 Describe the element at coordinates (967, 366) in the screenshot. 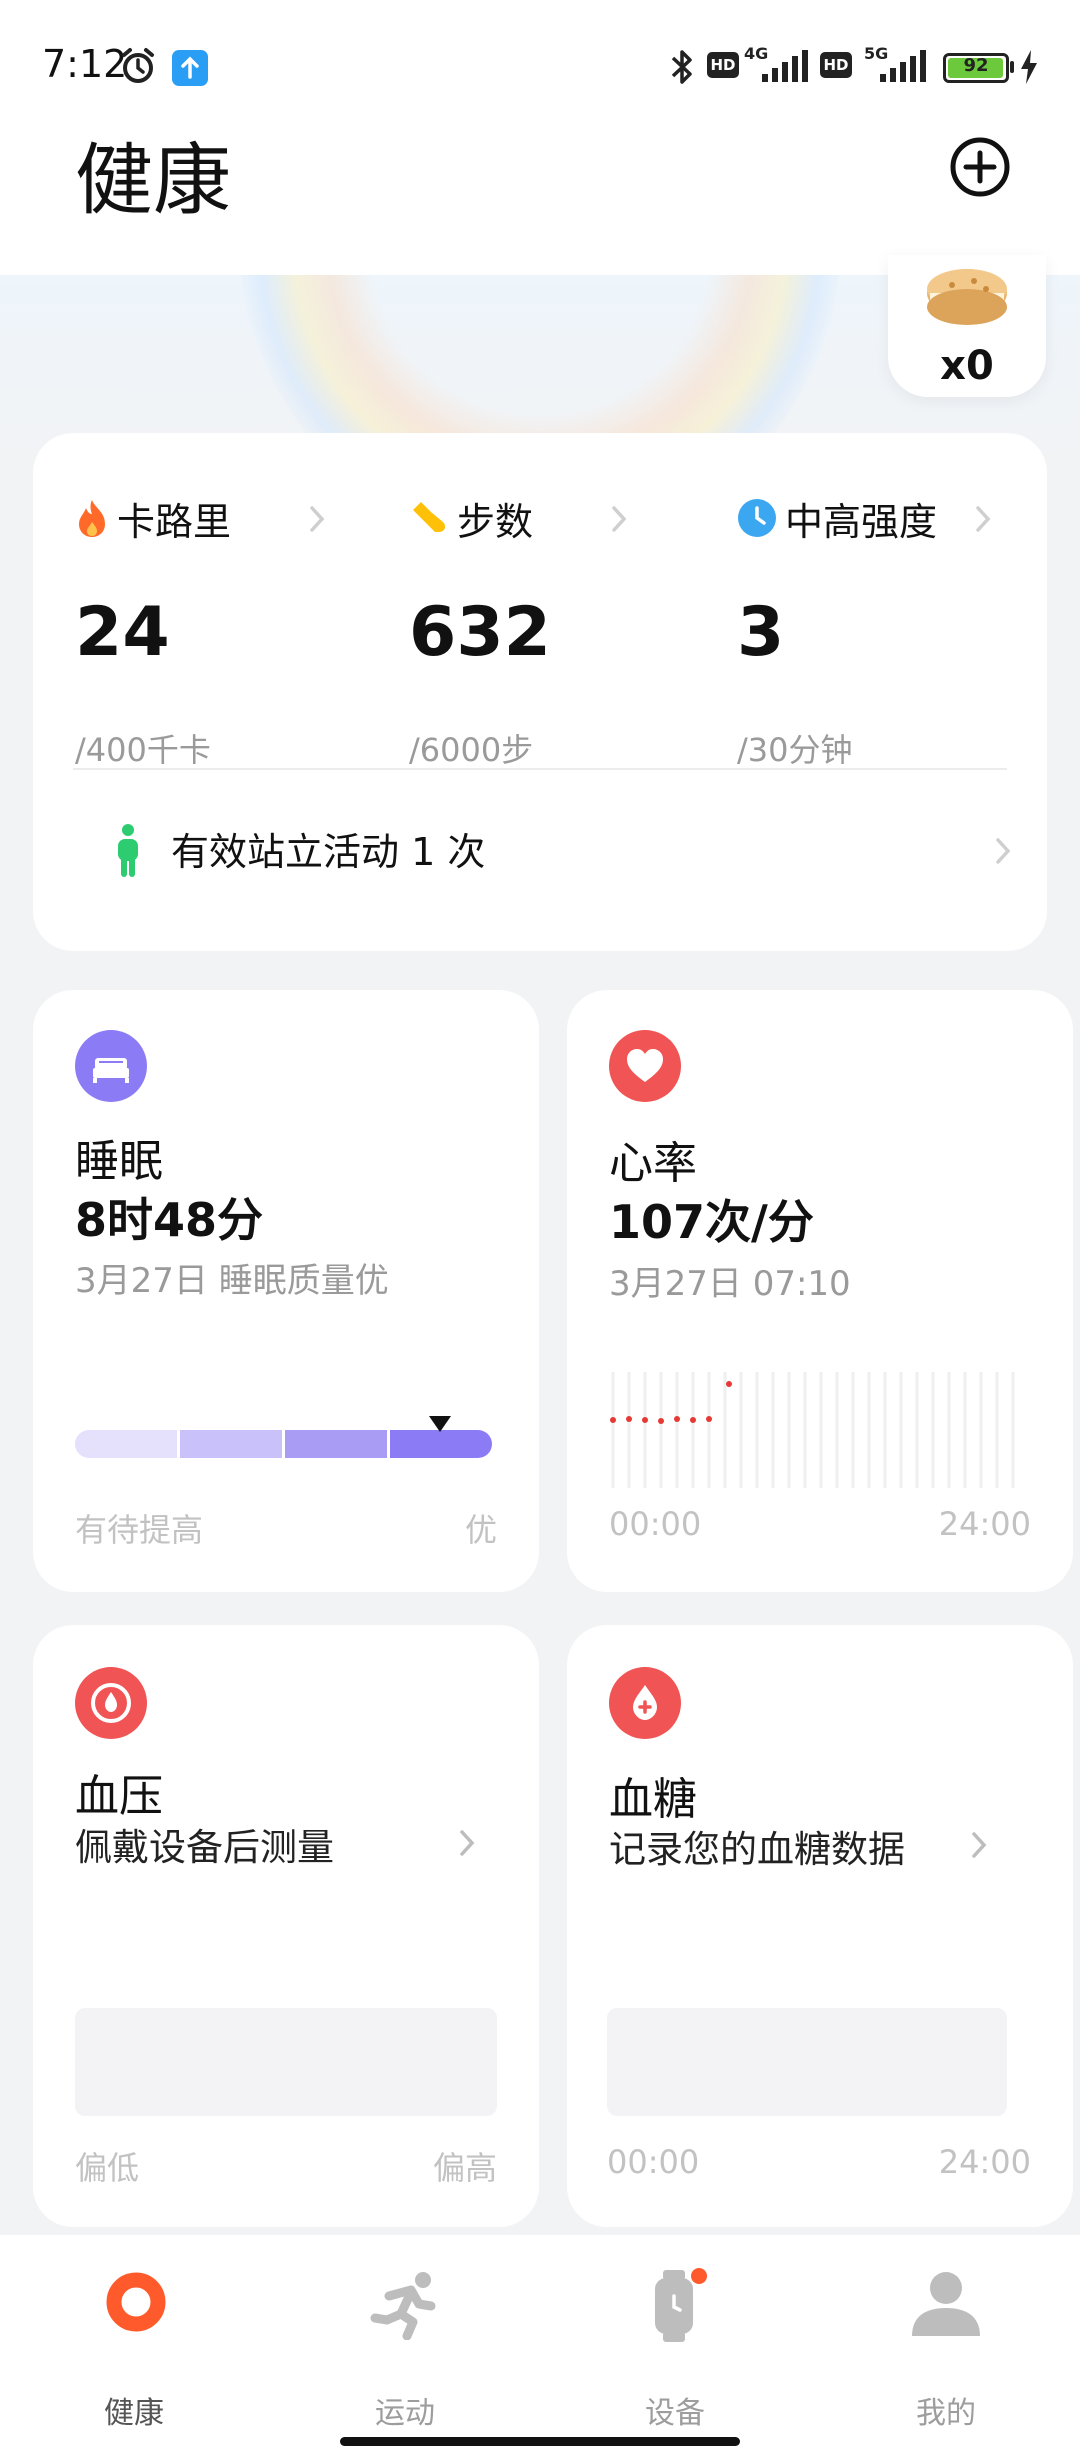

I see `reward-count: x0` at that location.